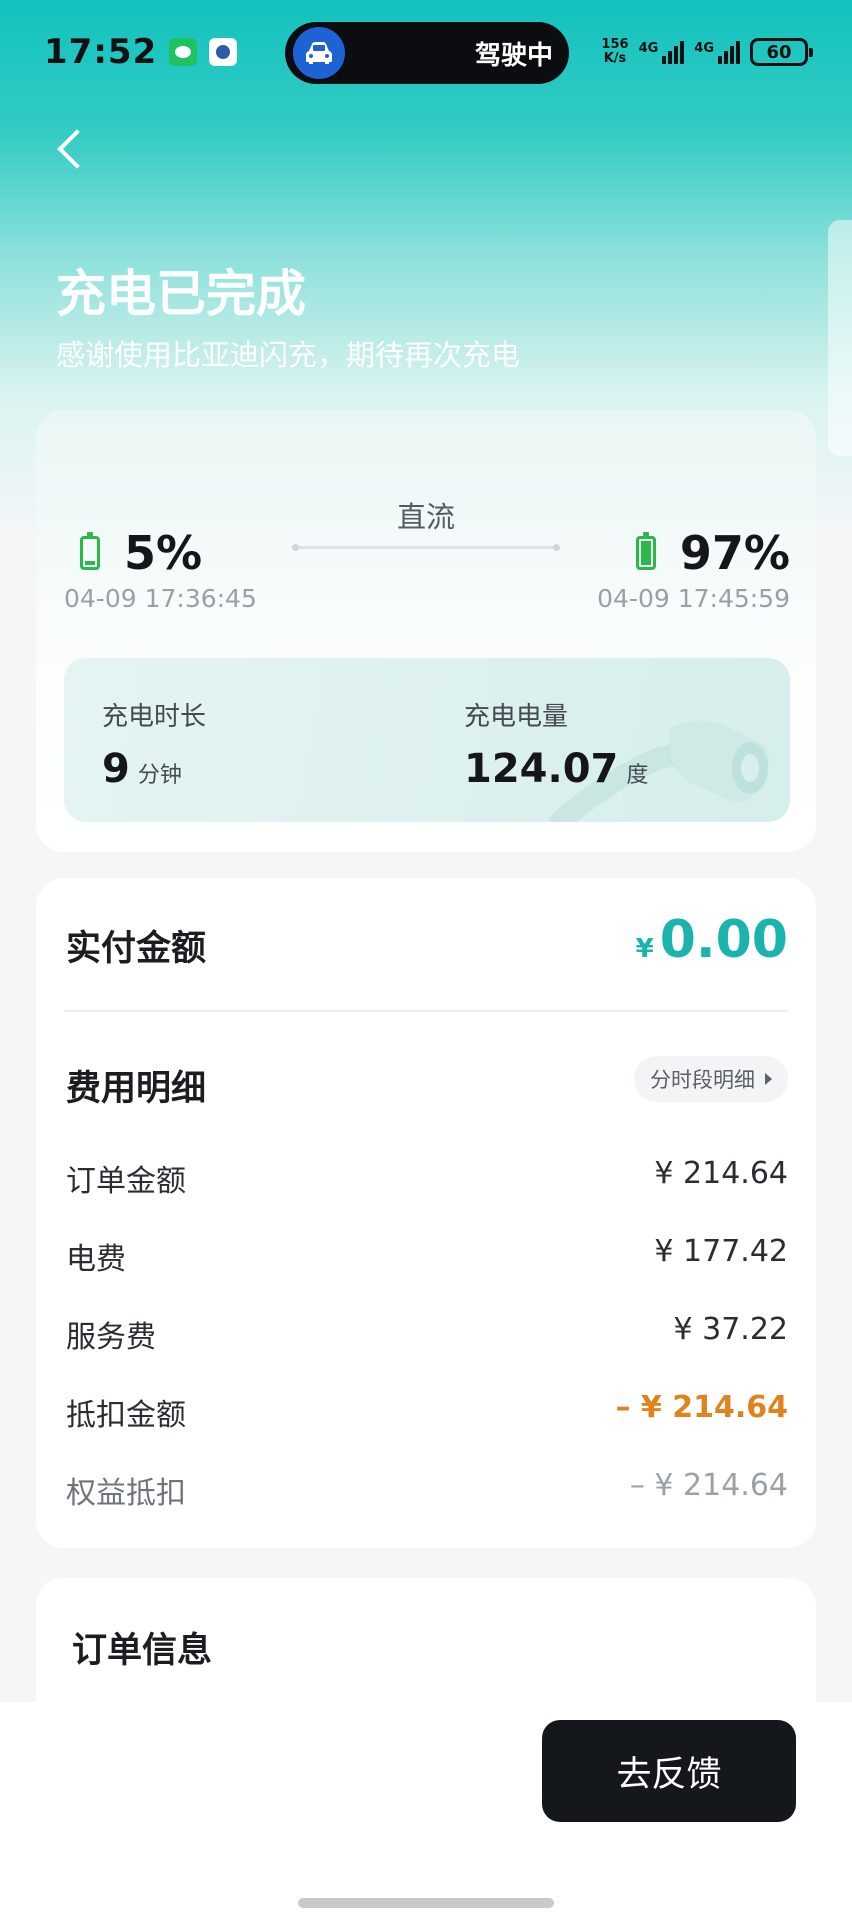  Describe the element at coordinates (659, 771) in the screenshot. I see `charger-plug-icon` at that location.